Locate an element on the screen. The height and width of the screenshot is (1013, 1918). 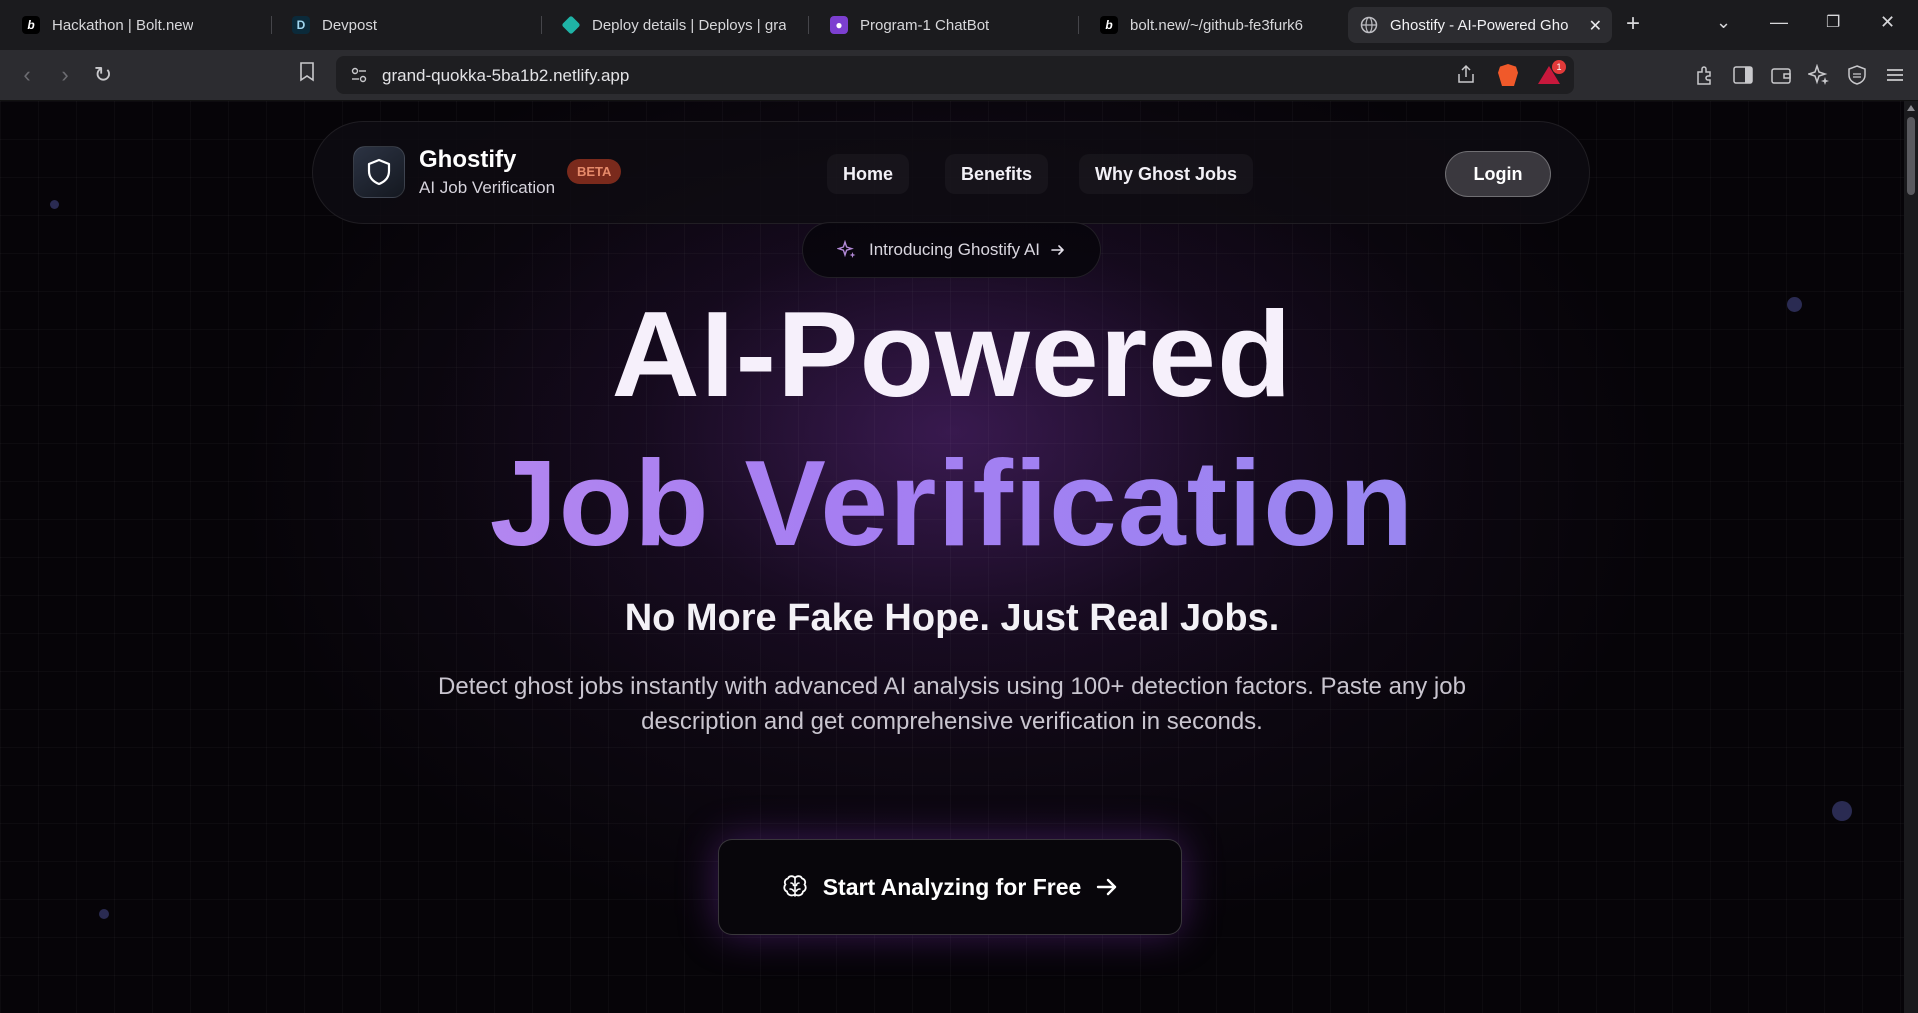
intro-pill: Introducing Ghostify AI is located at coordinates (951, 250).